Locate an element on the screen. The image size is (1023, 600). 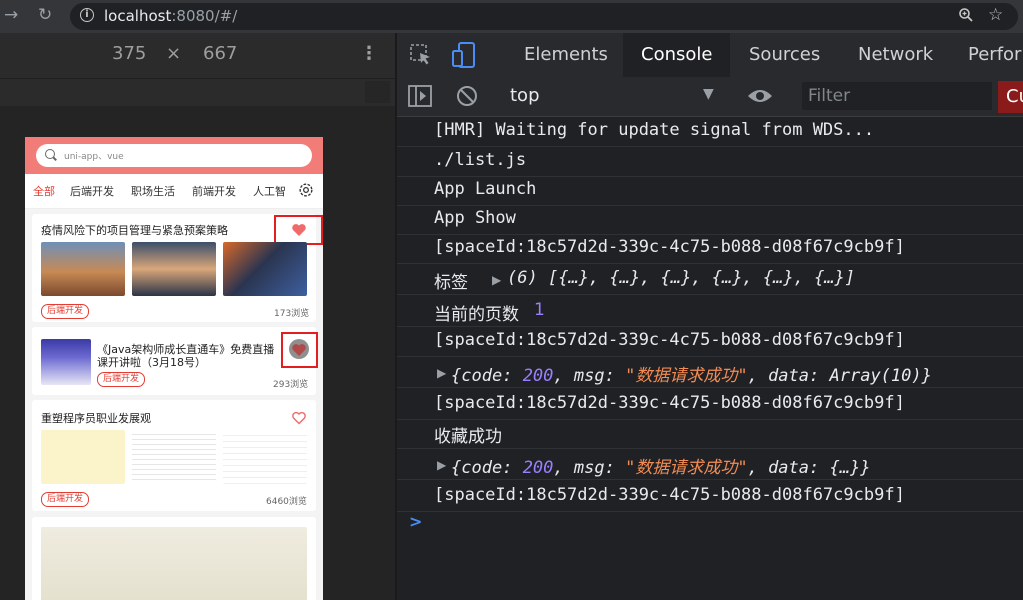
thumbnail-illustration is located at coordinates (174, 563).